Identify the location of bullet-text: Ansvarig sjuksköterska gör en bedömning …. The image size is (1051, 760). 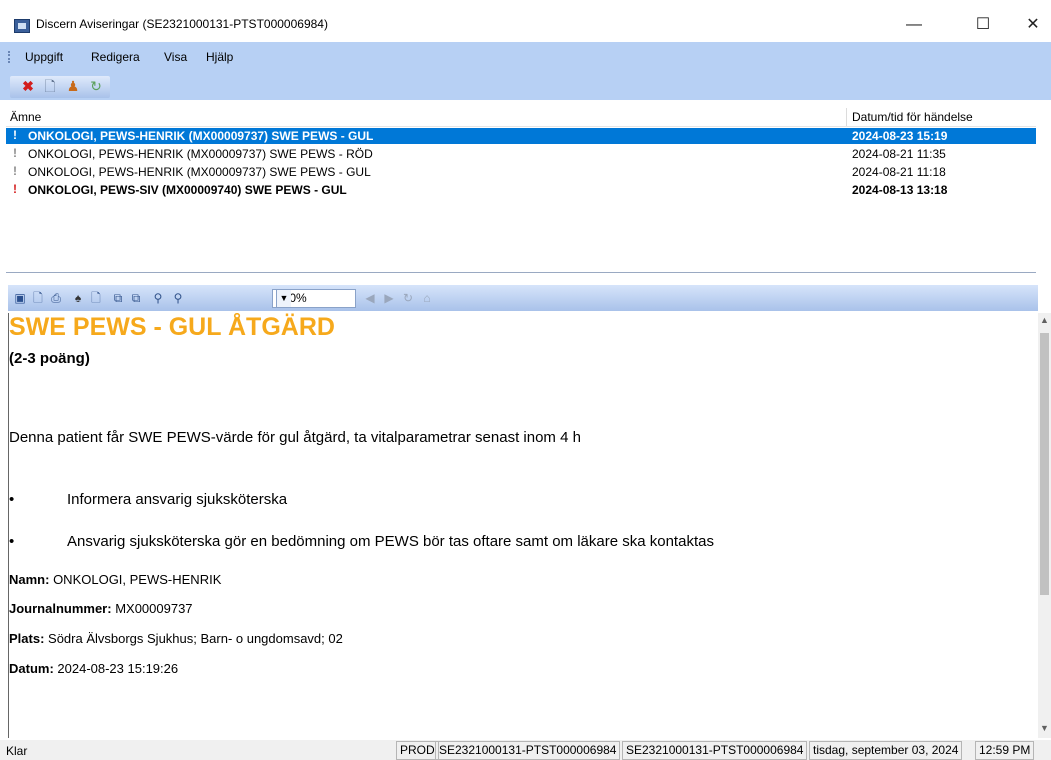
(390, 541).